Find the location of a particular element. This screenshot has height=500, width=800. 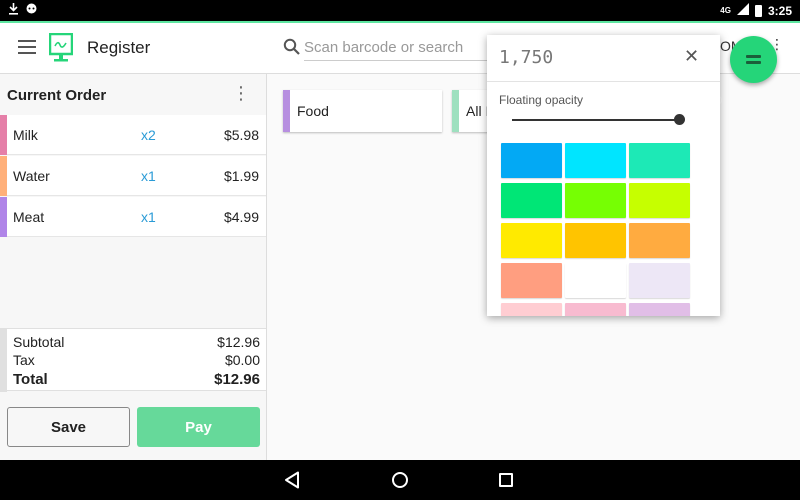

order-item: Meat x1 $4.99 is located at coordinates (133, 217).